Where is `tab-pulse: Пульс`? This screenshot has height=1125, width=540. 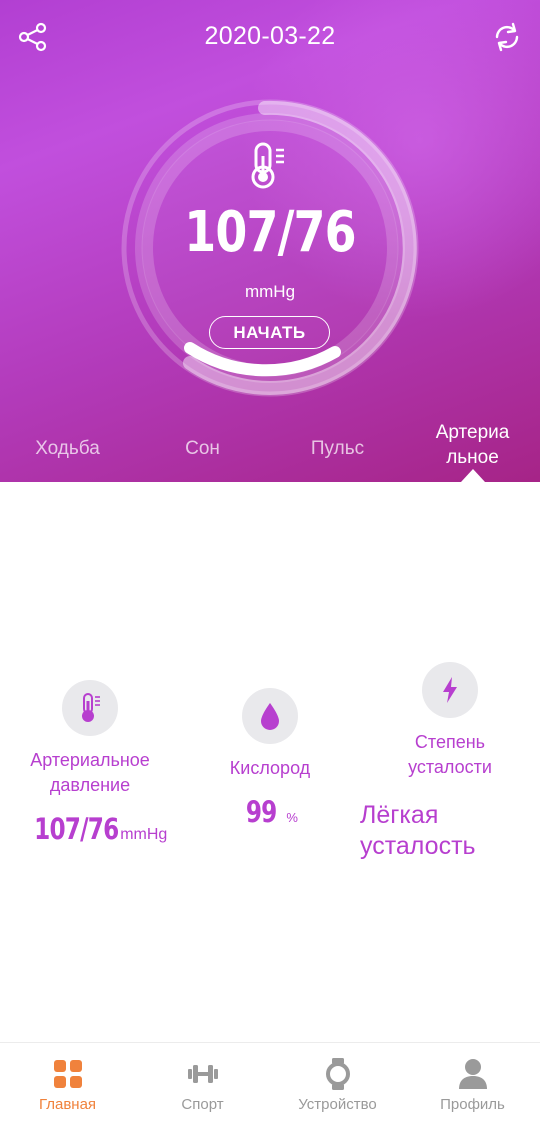 tab-pulse: Пульс is located at coordinates (337, 448).